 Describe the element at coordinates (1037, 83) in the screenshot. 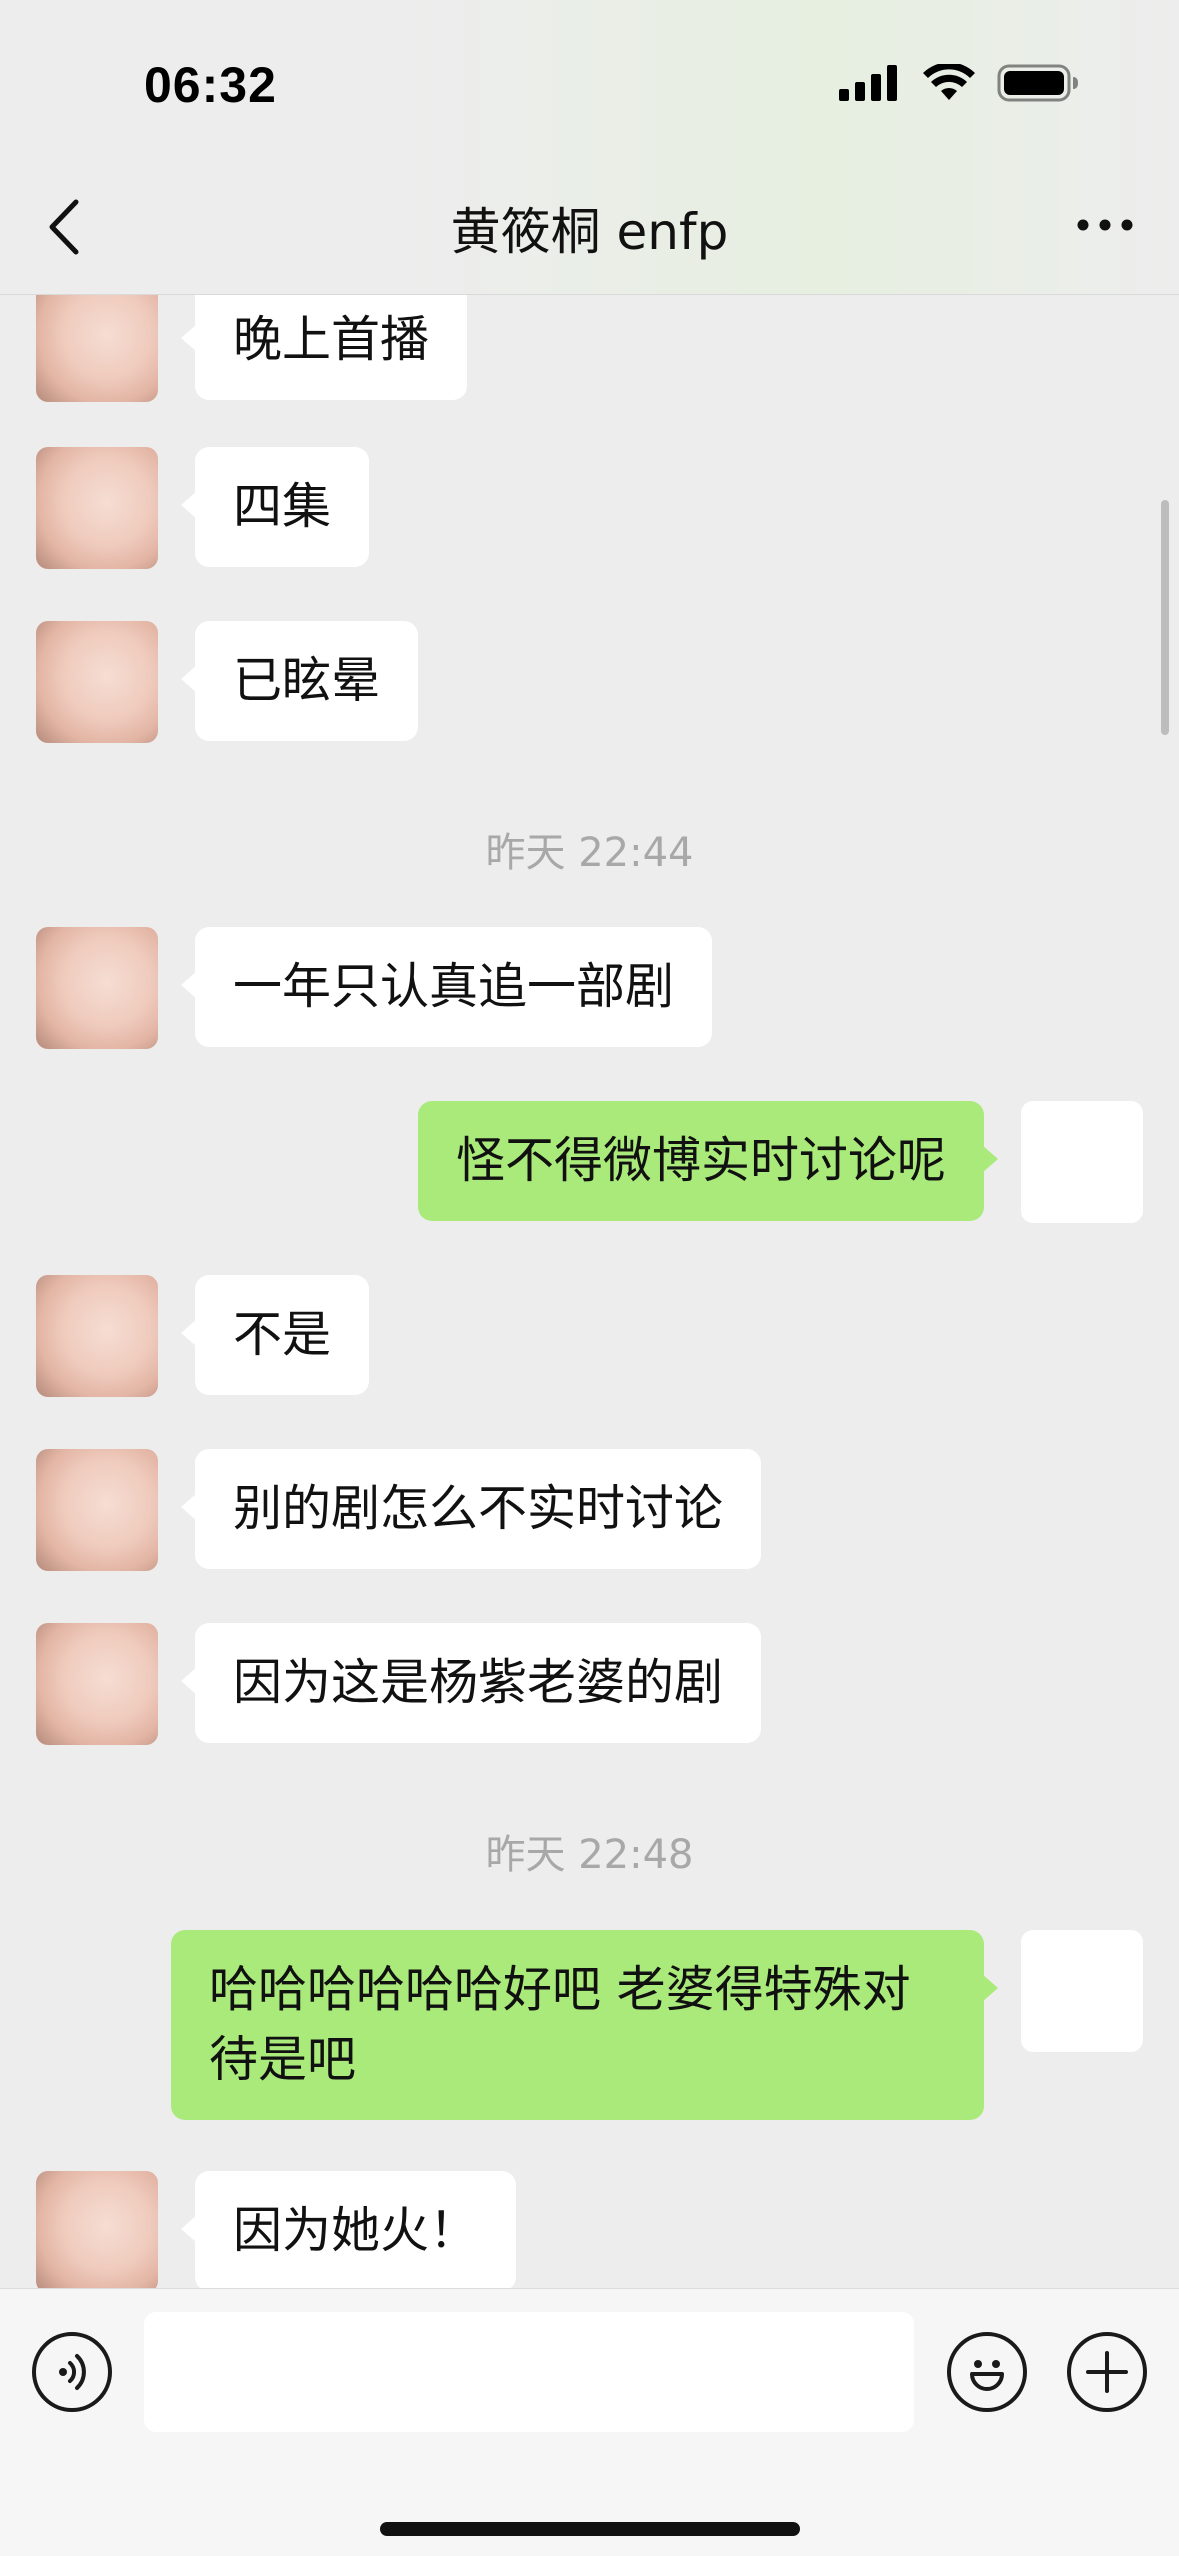

I see `battery-icon` at that location.